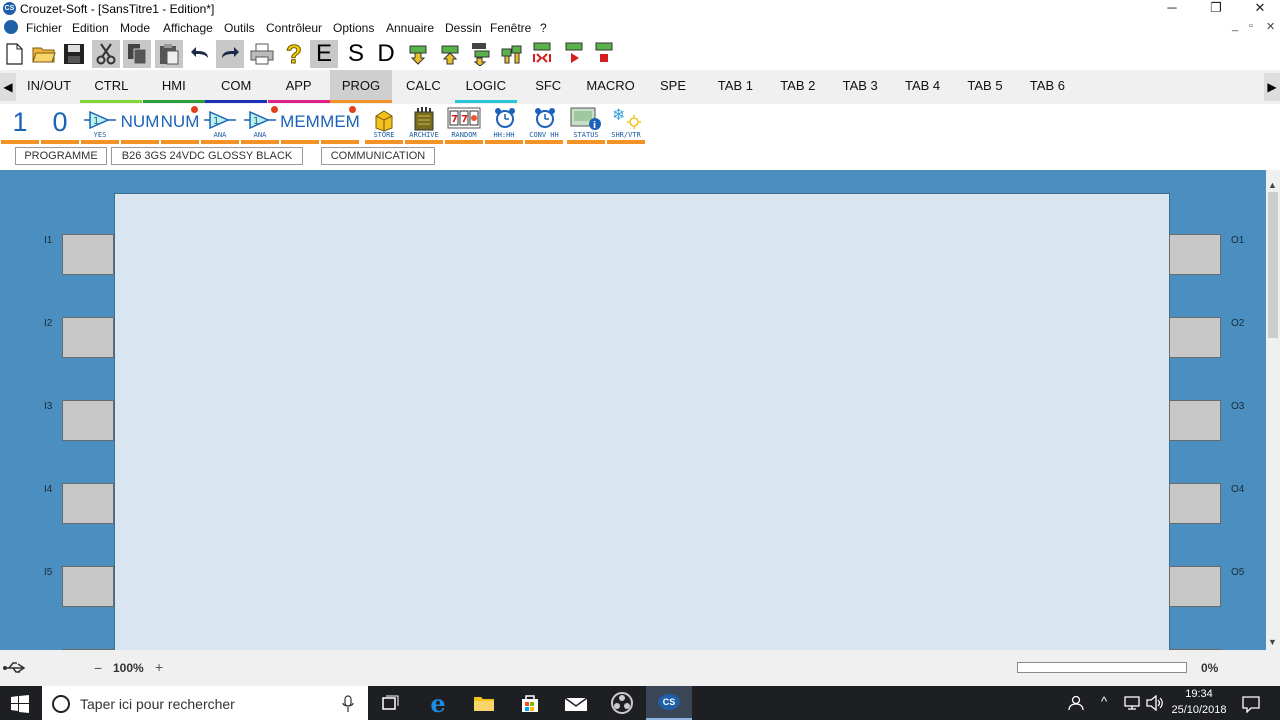 The image size is (1280, 720). Describe the element at coordinates (673, 86) in the screenshot. I see `tab-spe: SPE` at that location.